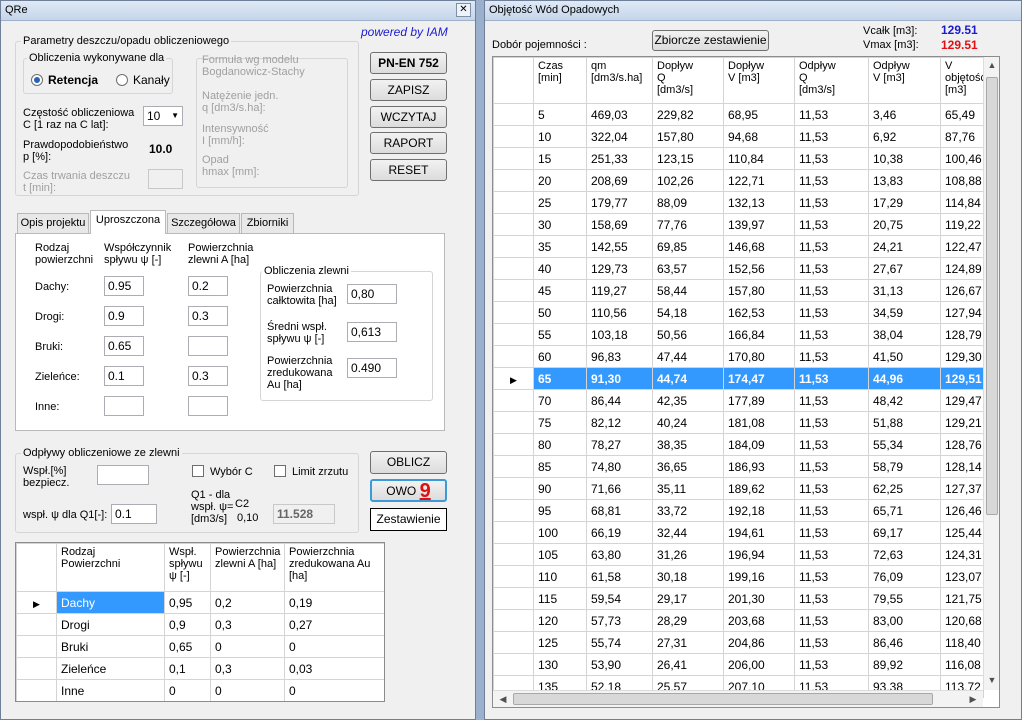  Describe the element at coordinates (187, 646) in the screenshot. I see `grid-cell: 0,65` at that location.